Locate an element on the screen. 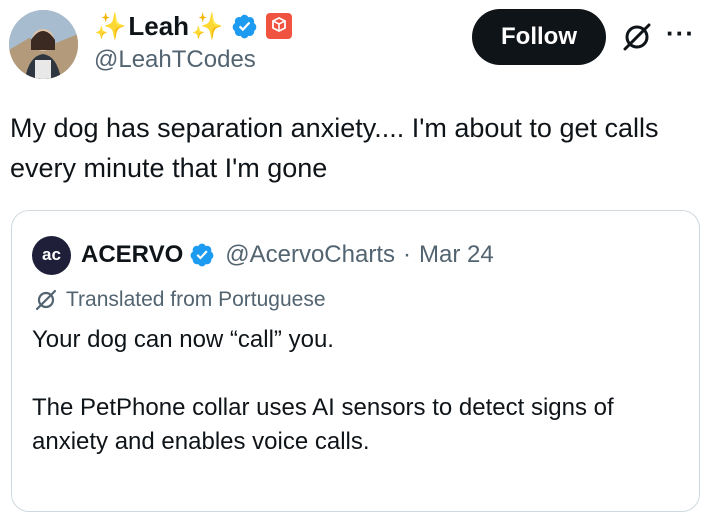 The width and height of the screenshot is (709, 512). sparkle-right: ✨ is located at coordinates (207, 26).